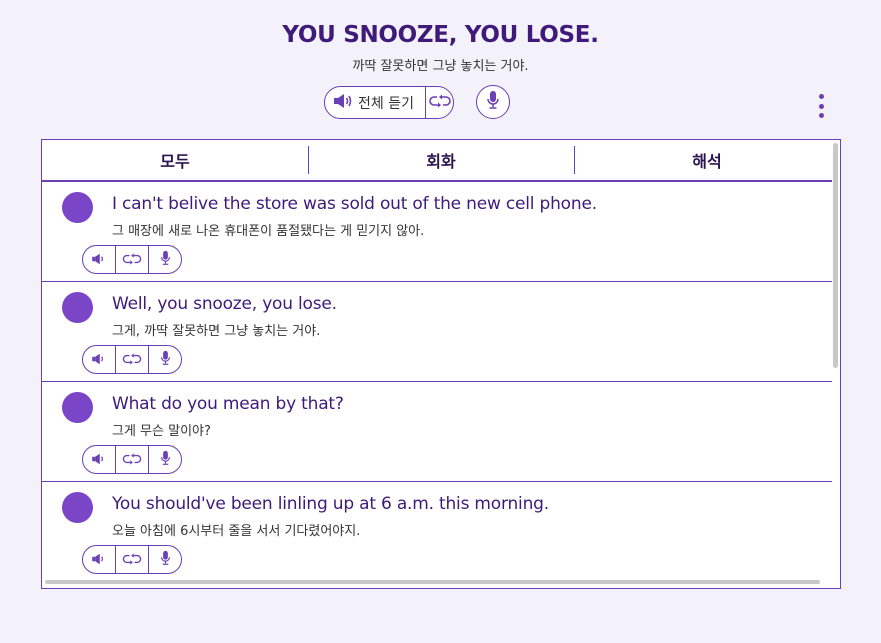 Image resolution: width=881 pixels, height=643 pixels. I want to click on record-button, so click(493, 102).